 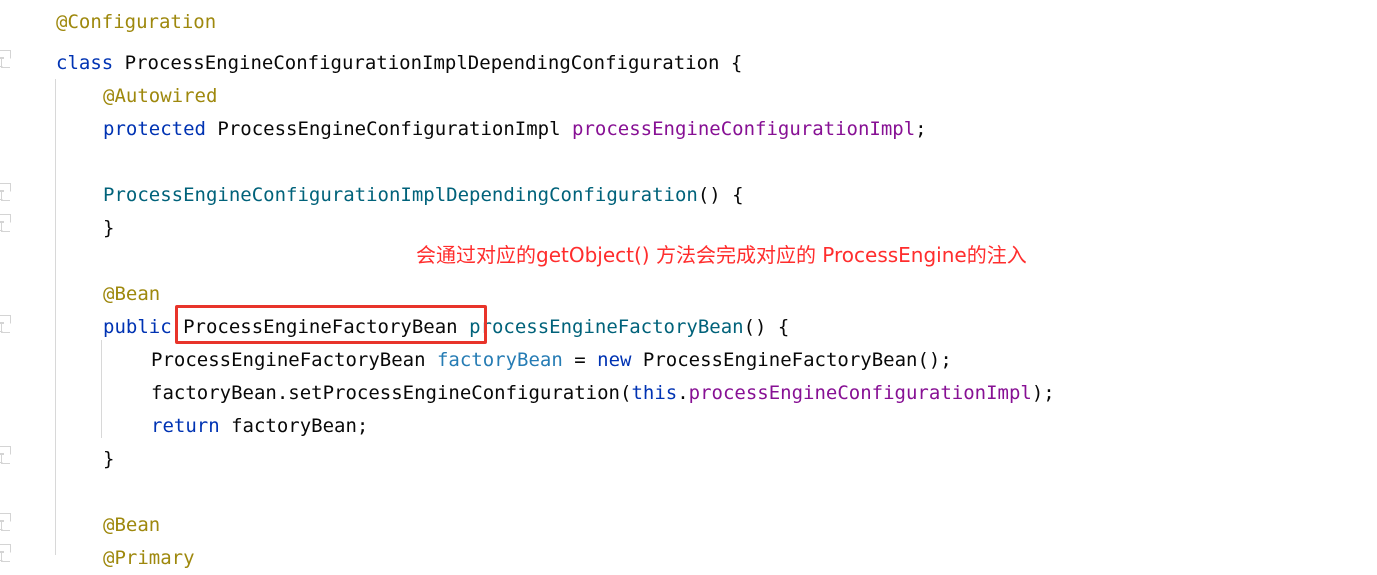 I want to click on line-configuration-annotation: @Configuration, so click(x=136, y=22).